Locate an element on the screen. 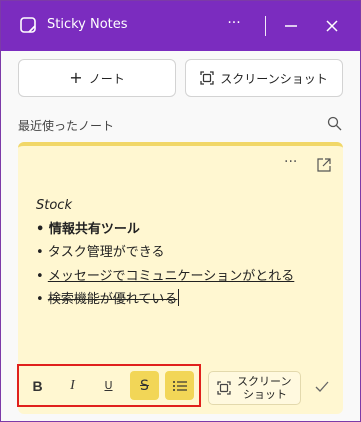 Image resolution: width=361 pixels, height=422 pixels. note-line-3: • メッセージでコミュニケーションがとれる is located at coordinates (165, 277).